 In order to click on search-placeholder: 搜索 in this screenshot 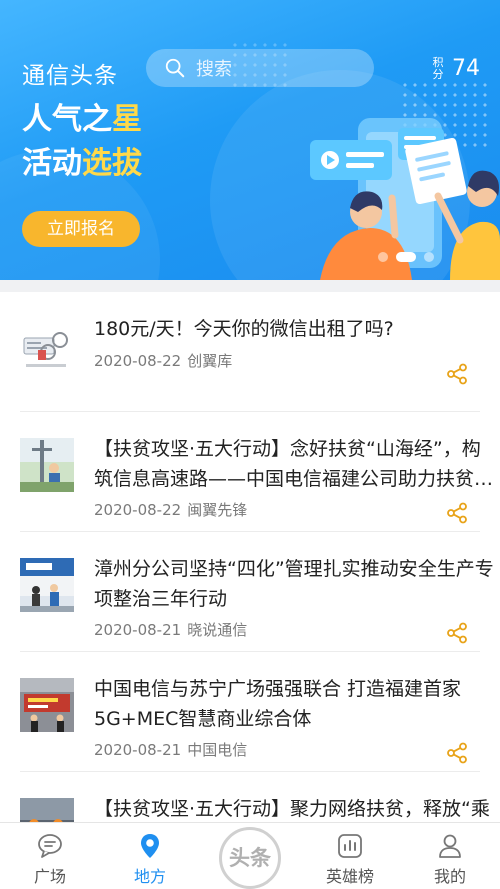, I will do `click(214, 69)`.